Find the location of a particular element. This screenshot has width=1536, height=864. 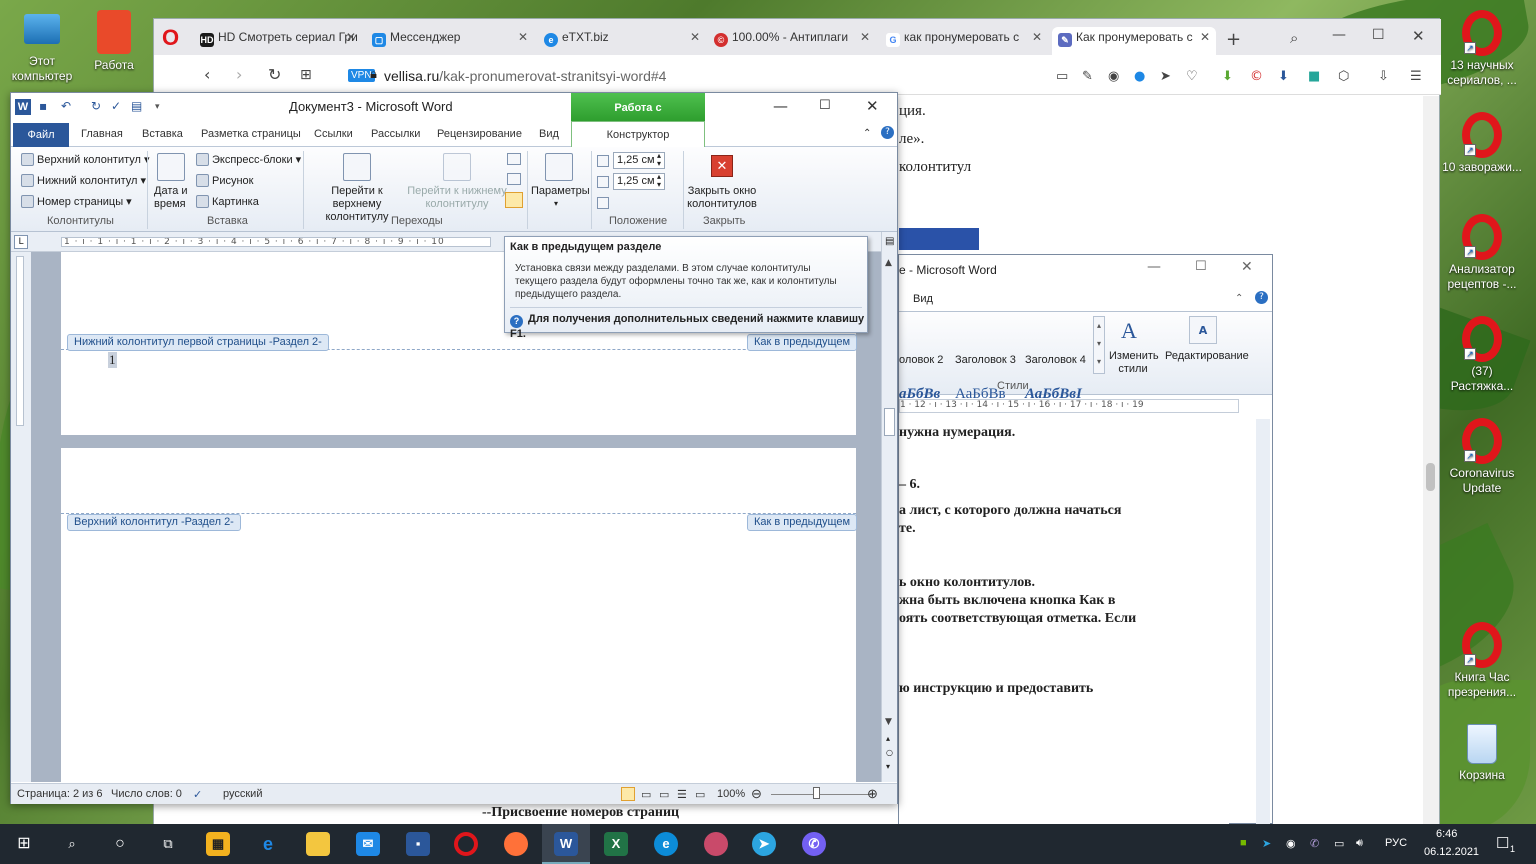

cube-icon: ⬡ is located at coordinates (1343, 76).